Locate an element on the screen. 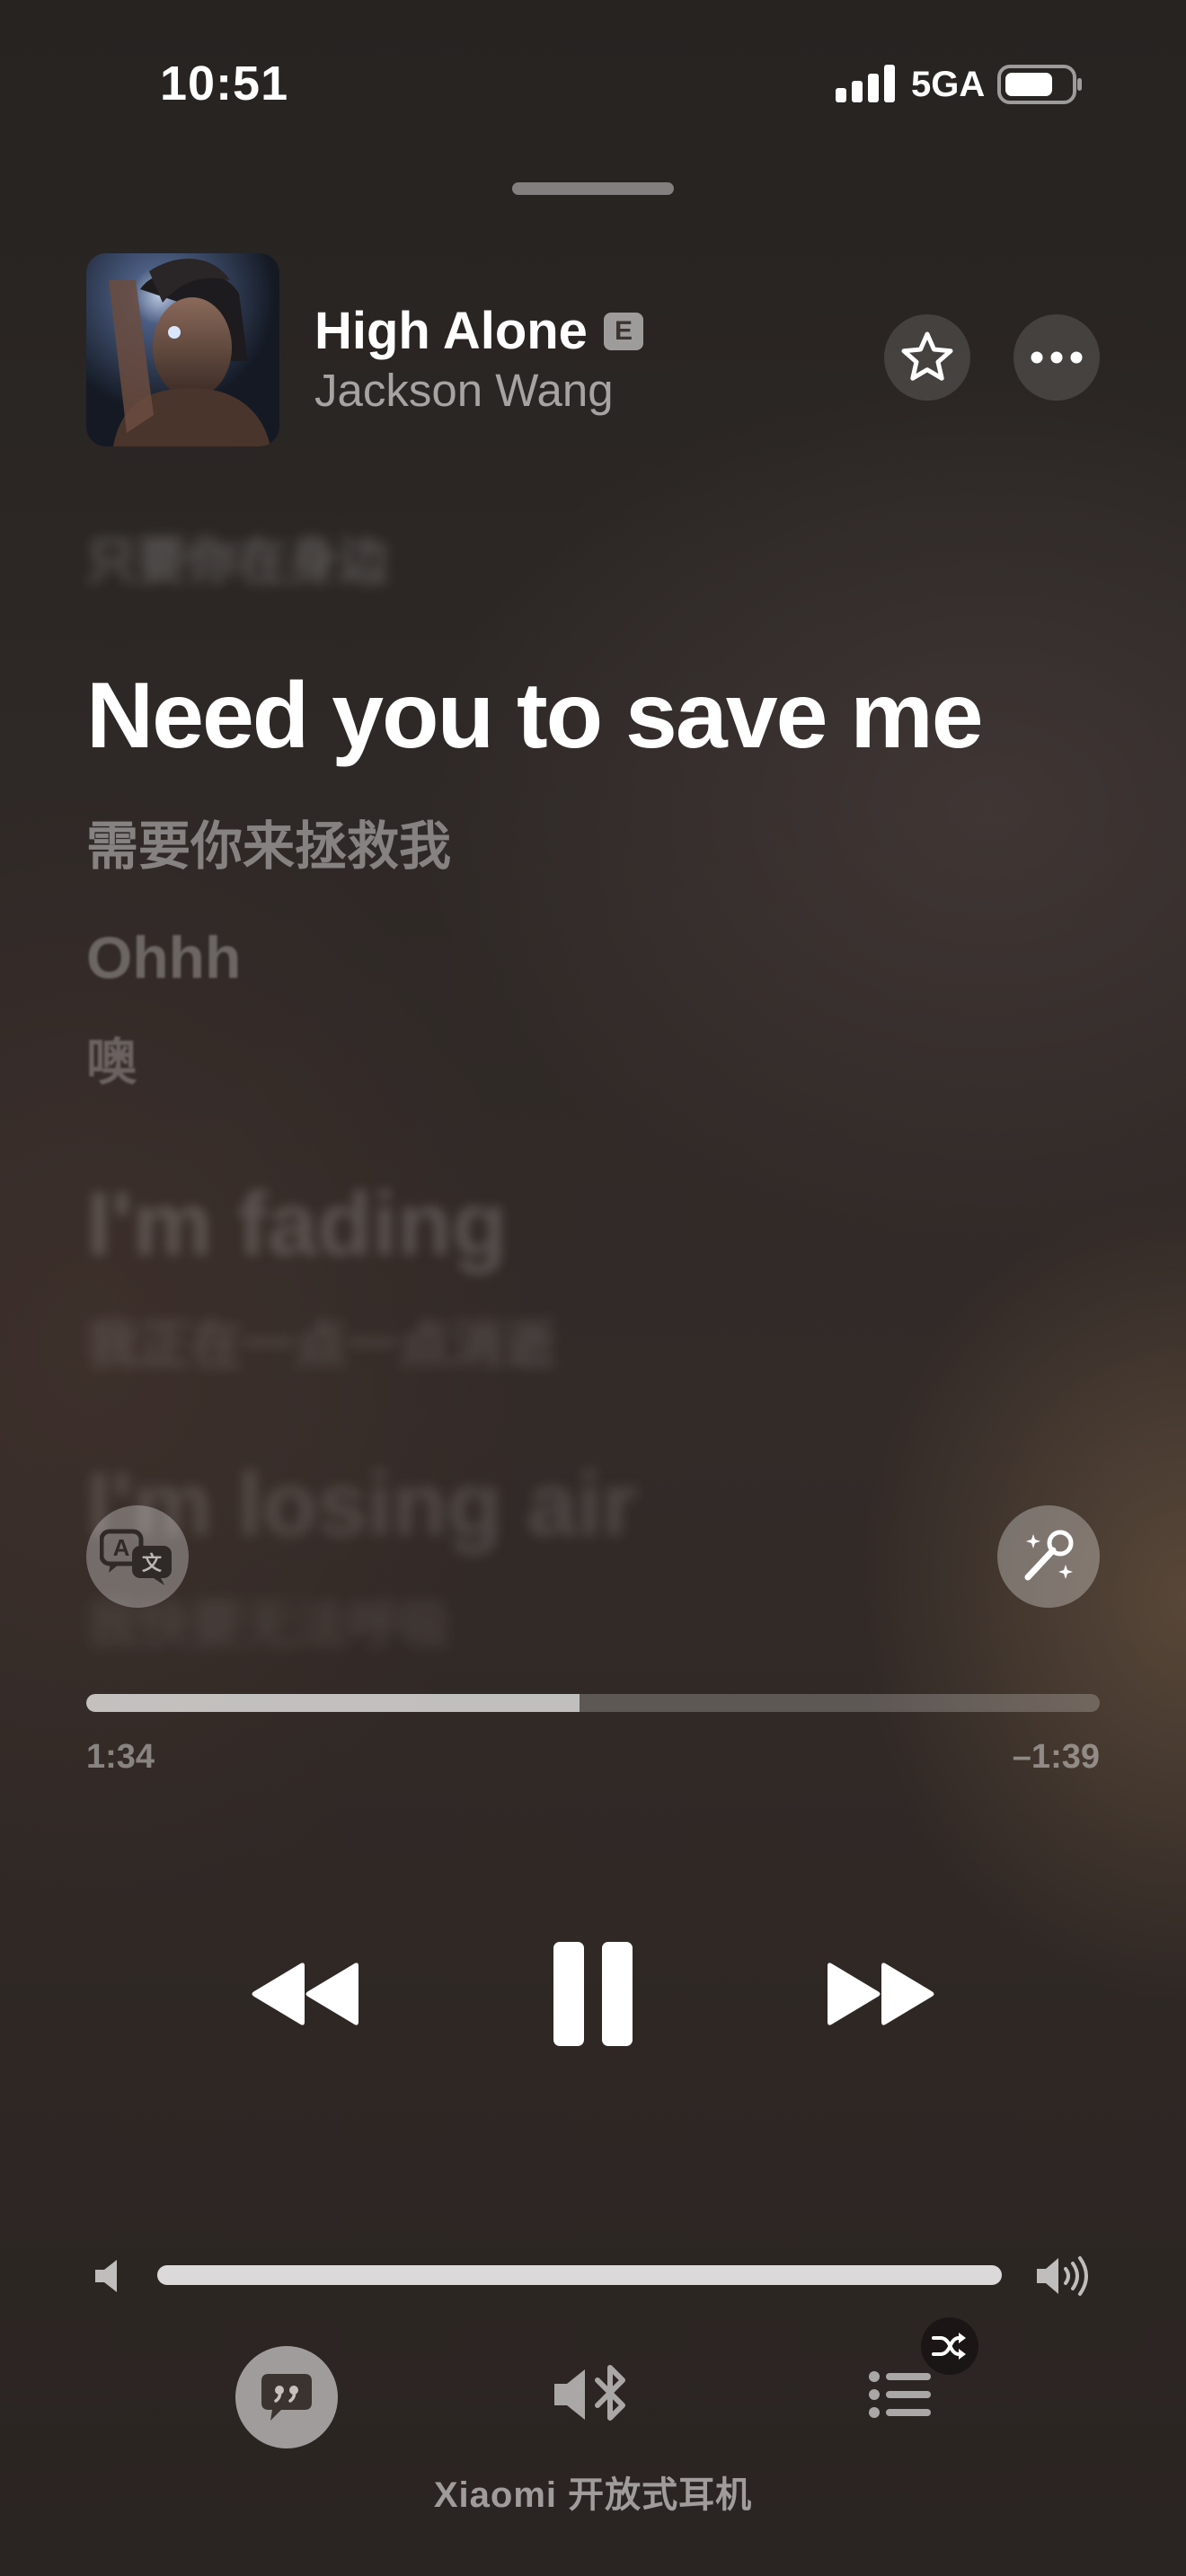 The height and width of the screenshot is (2576, 1186). translate-button: A 文 is located at coordinates (137, 1556).